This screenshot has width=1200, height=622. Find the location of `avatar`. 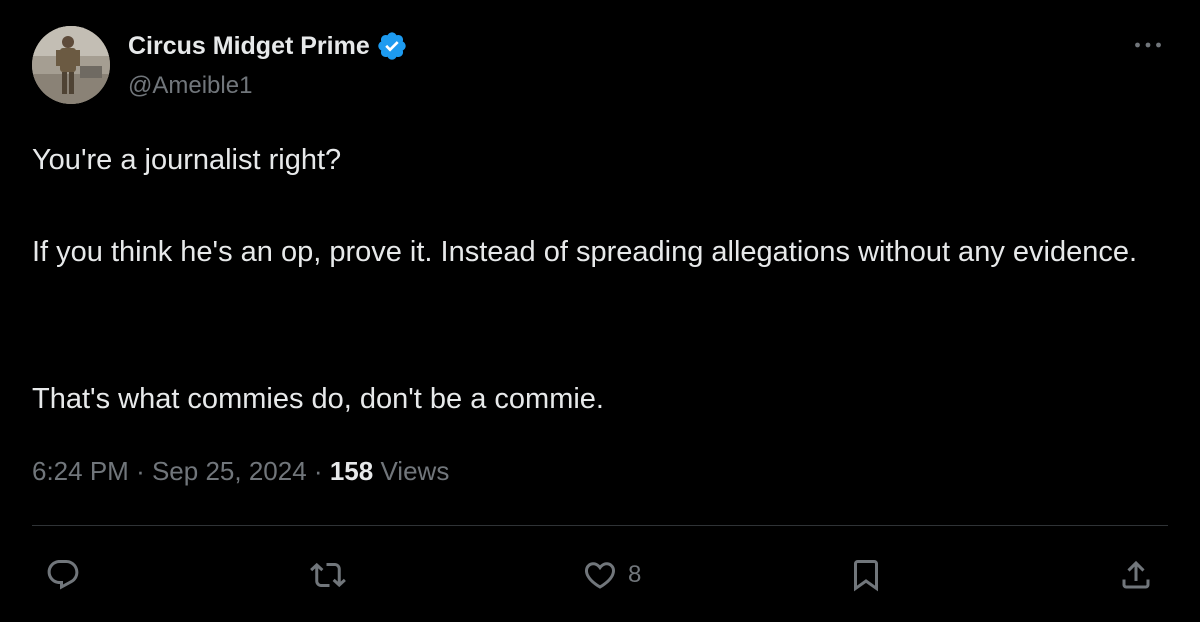

avatar is located at coordinates (71, 65).